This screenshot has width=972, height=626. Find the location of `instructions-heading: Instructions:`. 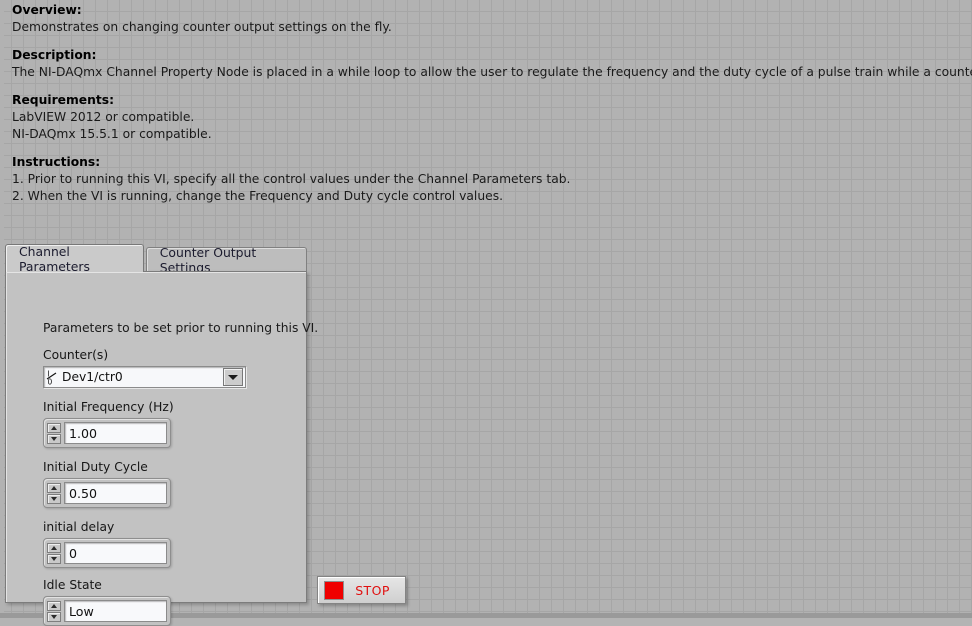

instructions-heading: Instructions: is located at coordinates (56, 162).